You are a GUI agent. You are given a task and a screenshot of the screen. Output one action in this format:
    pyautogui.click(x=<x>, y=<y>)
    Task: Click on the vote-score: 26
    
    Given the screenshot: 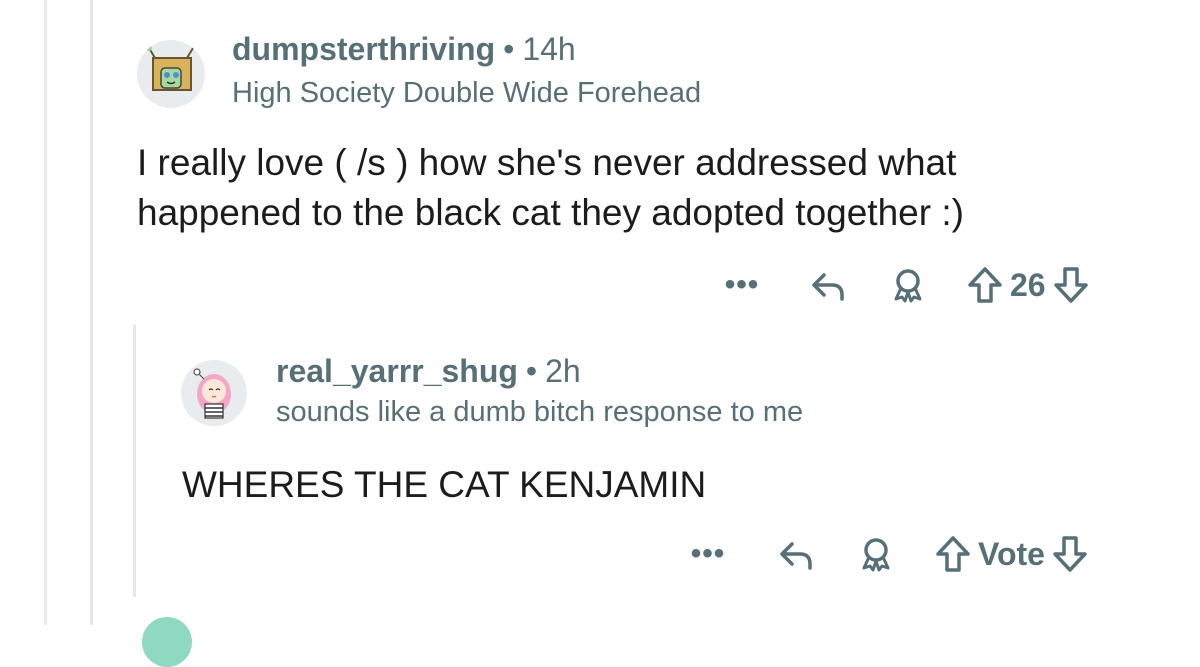 What is the action you would take?
    pyautogui.click(x=1028, y=284)
    